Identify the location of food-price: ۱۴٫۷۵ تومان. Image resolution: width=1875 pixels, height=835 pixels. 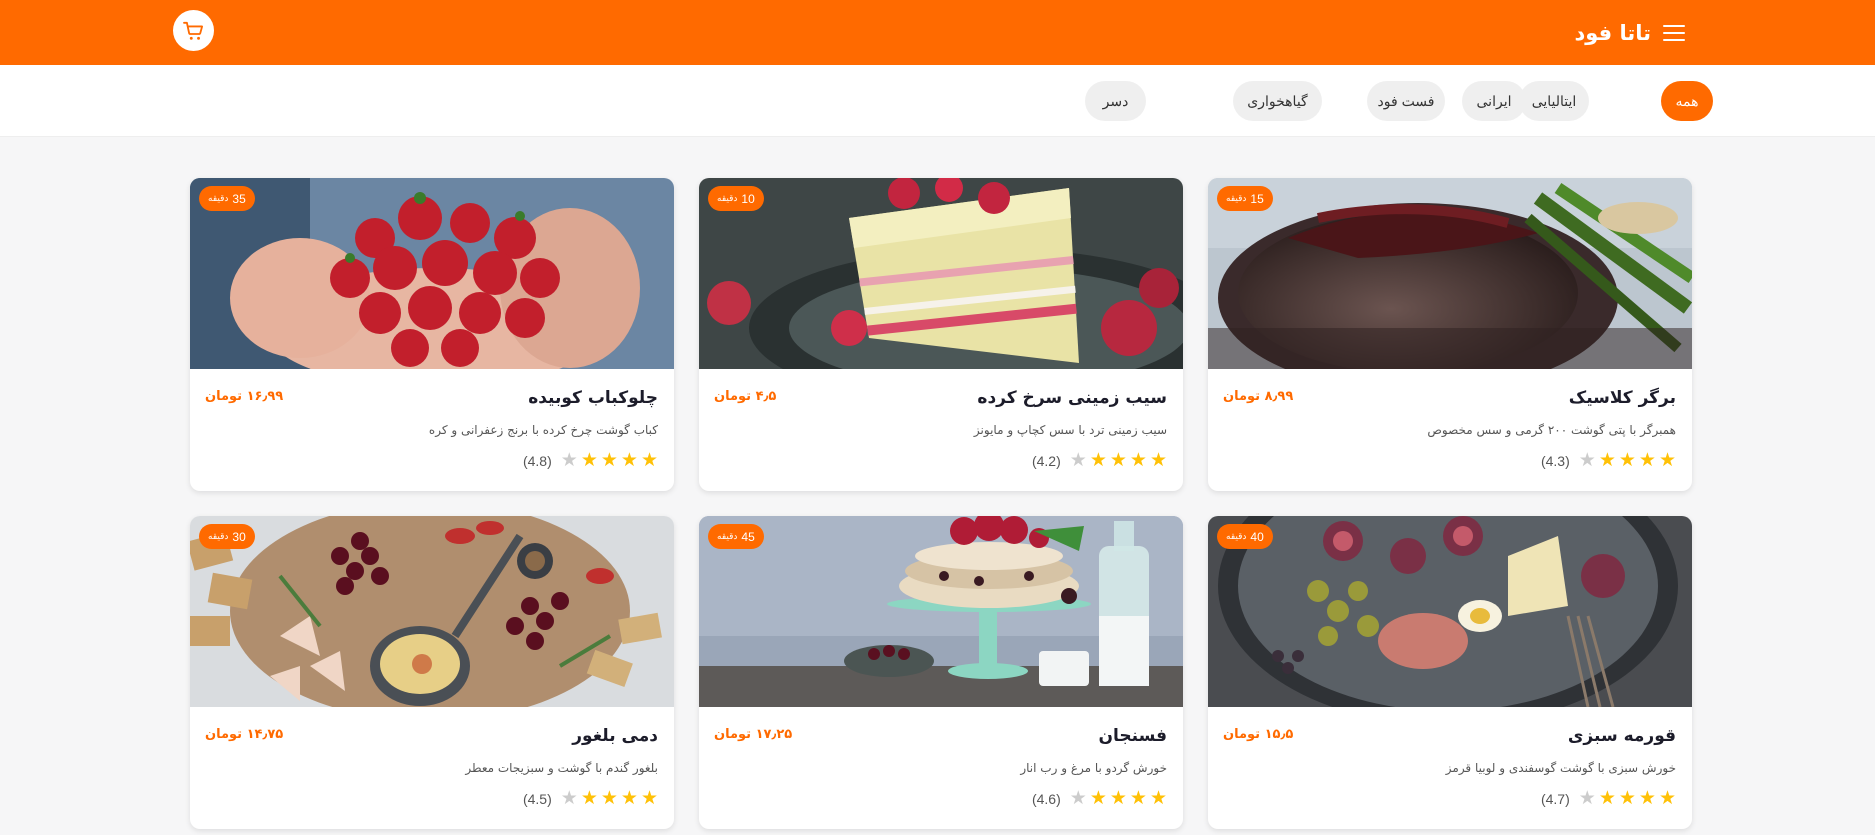
(244, 734).